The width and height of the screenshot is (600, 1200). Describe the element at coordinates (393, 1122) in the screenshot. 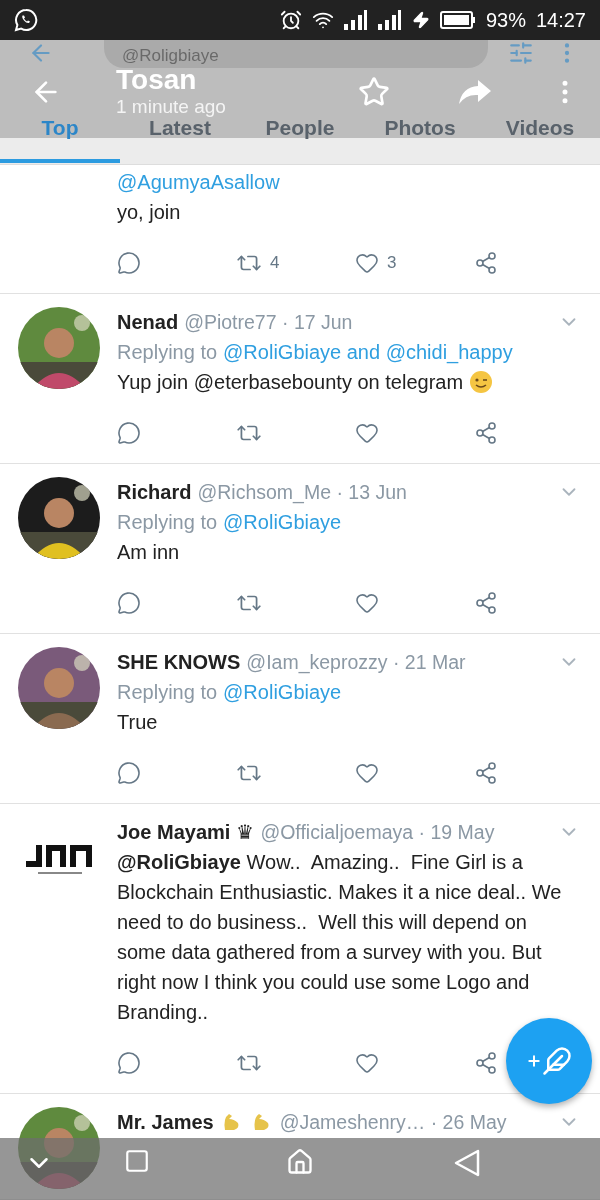

I see `handle-and-date: @Jameshenry… · 26 May` at that location.